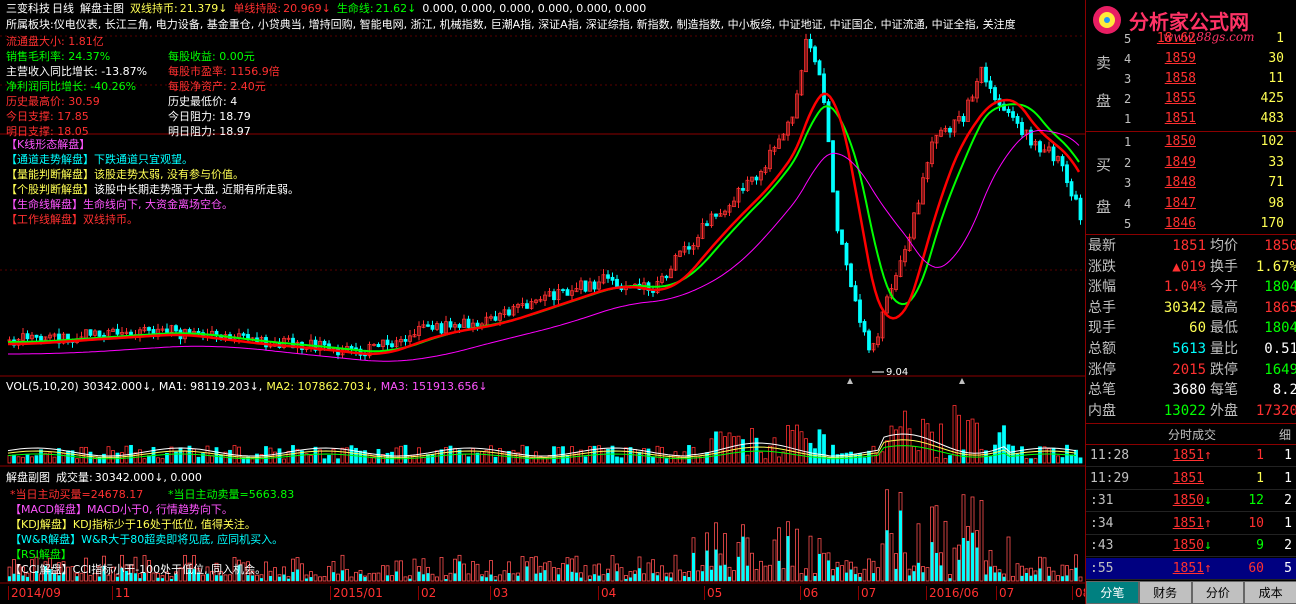  Describe the element at coordinates (102, 8) in the screenshot. I see `main-chart-name: 解盘主图` at that location.